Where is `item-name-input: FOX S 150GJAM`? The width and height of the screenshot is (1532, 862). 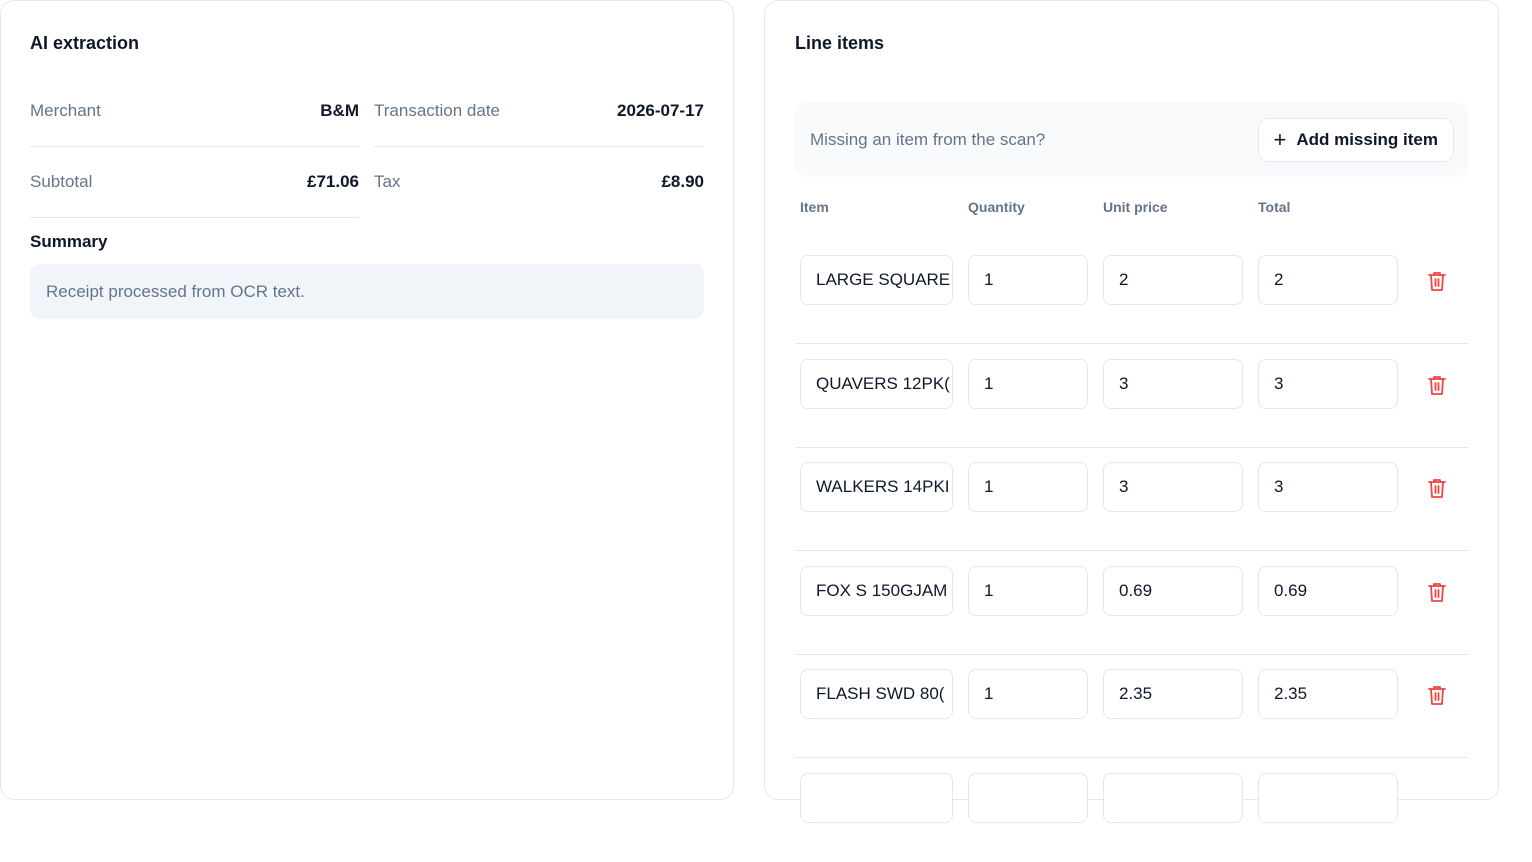 item-name-input: FOX S 150GJAM is located at coordinates (876, 590).